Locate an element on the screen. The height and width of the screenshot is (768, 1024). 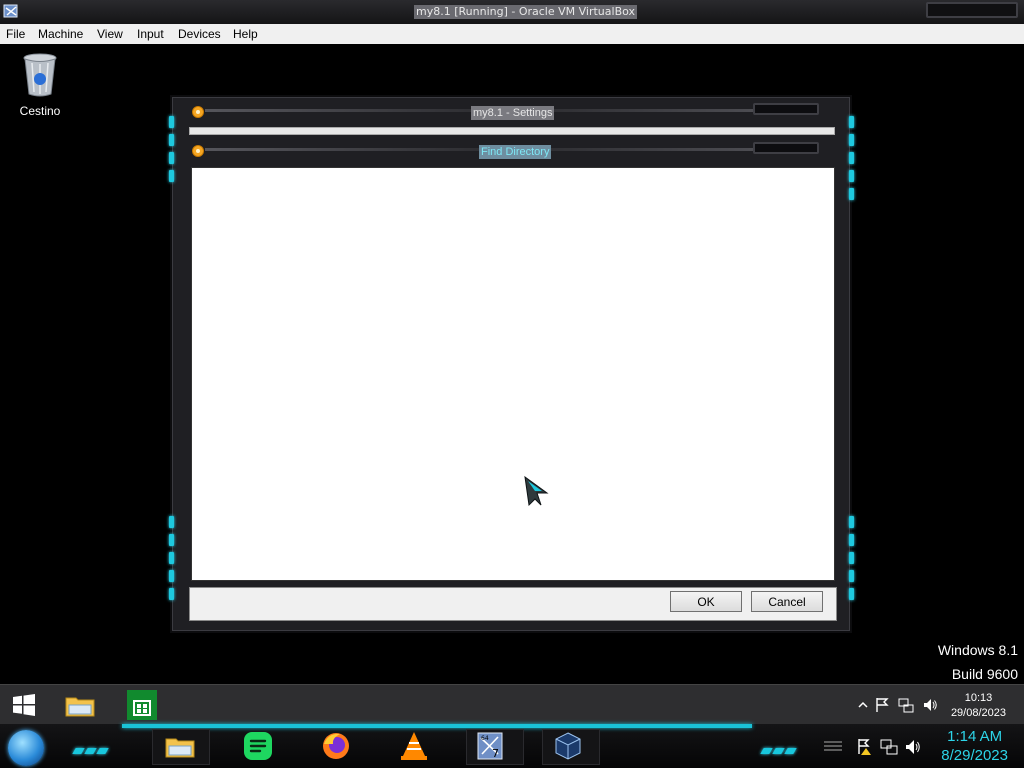
action-center-warning-flag-icon is located at coordinates (865, 747).